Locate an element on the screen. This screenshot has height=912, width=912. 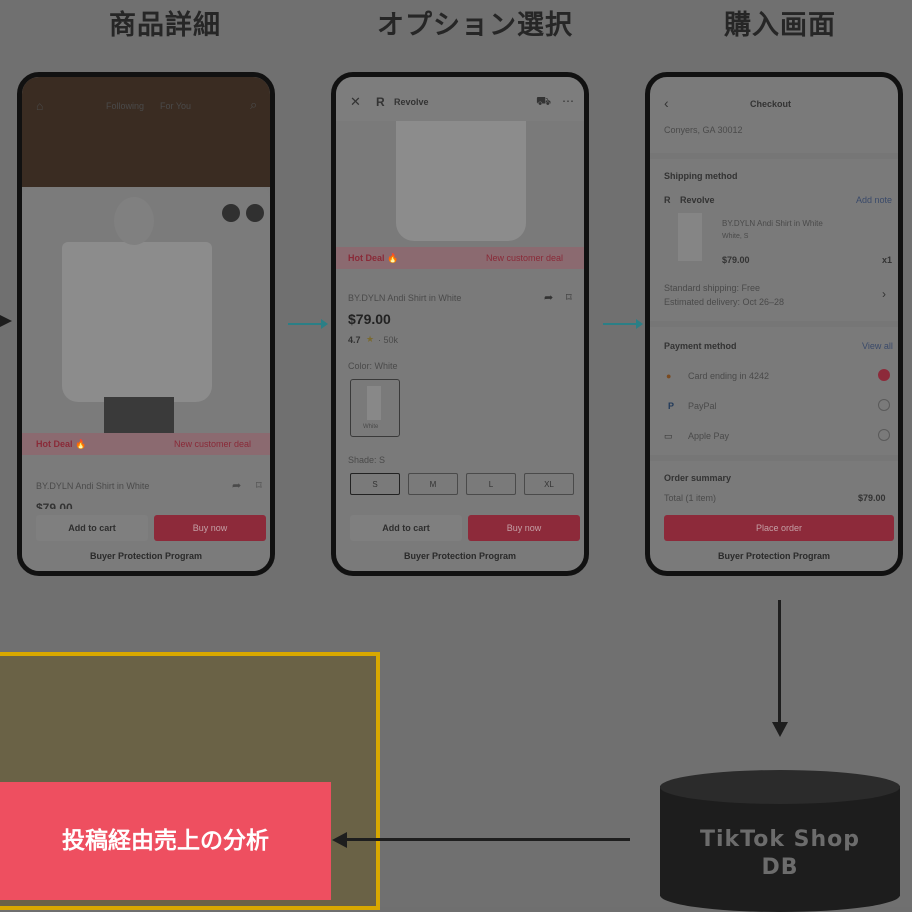
radio-paypal is located at coordinates (884, 405).